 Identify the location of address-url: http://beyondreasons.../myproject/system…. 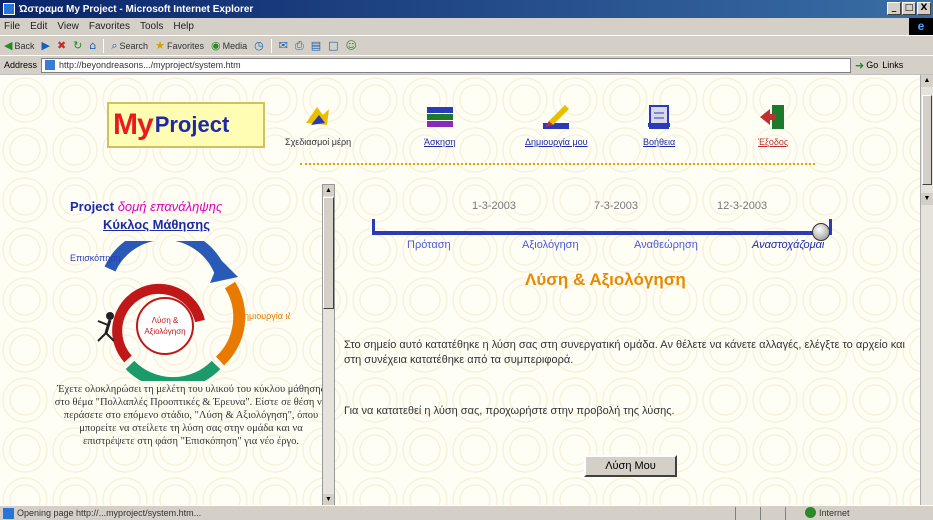
(150, 65).